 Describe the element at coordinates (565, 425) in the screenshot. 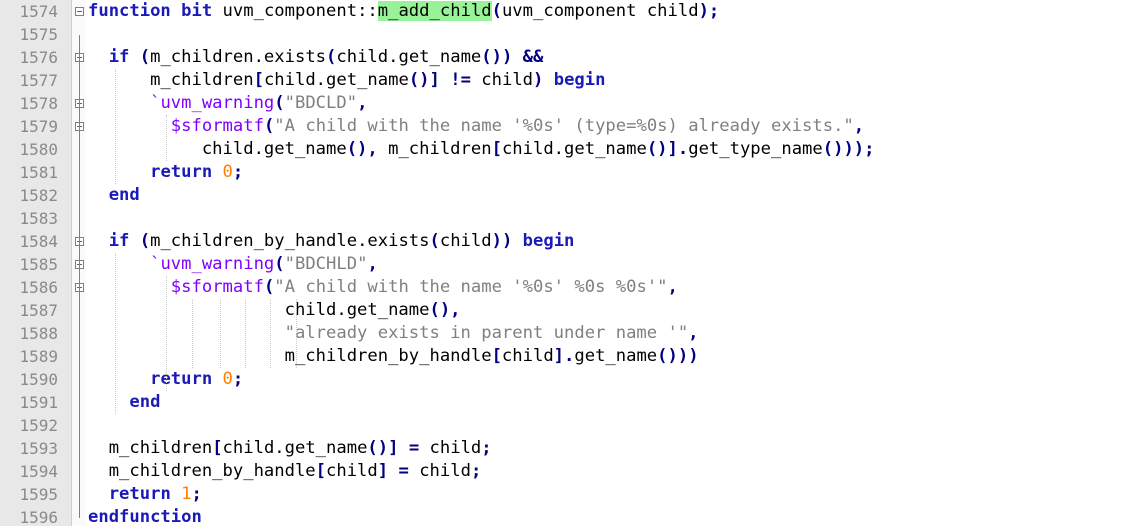

I see `code-line: 1592` at that location.